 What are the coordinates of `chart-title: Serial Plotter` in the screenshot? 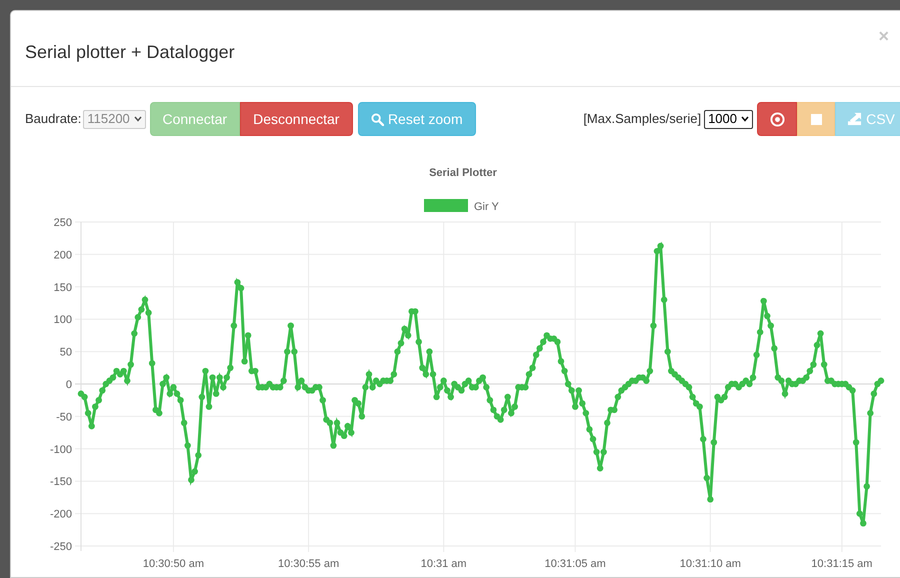 It's located at (463, 173).